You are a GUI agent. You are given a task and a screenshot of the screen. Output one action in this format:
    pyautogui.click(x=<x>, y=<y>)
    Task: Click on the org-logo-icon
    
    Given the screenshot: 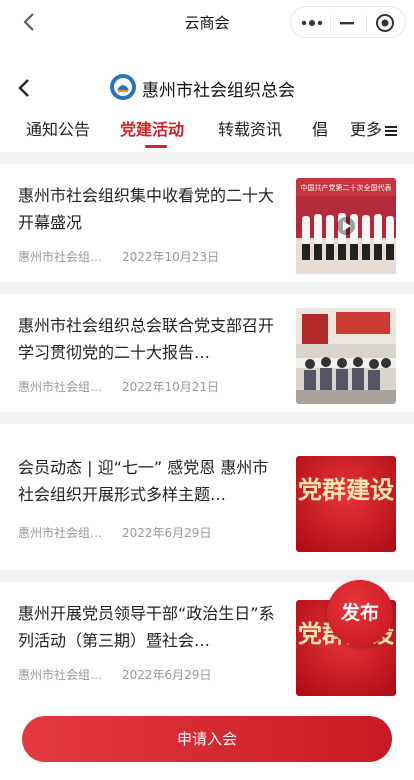 What is the action you would take?
    pyautogui.click(x=123, y=87)
    